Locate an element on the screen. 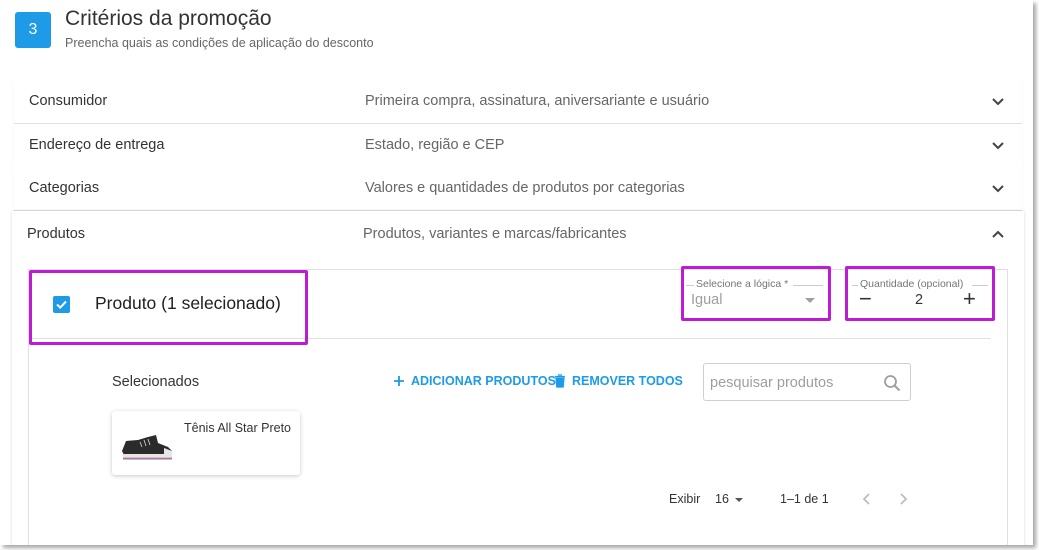 This screenshot has width=1039, height=550. search-input is located at coordinates (792, 383).